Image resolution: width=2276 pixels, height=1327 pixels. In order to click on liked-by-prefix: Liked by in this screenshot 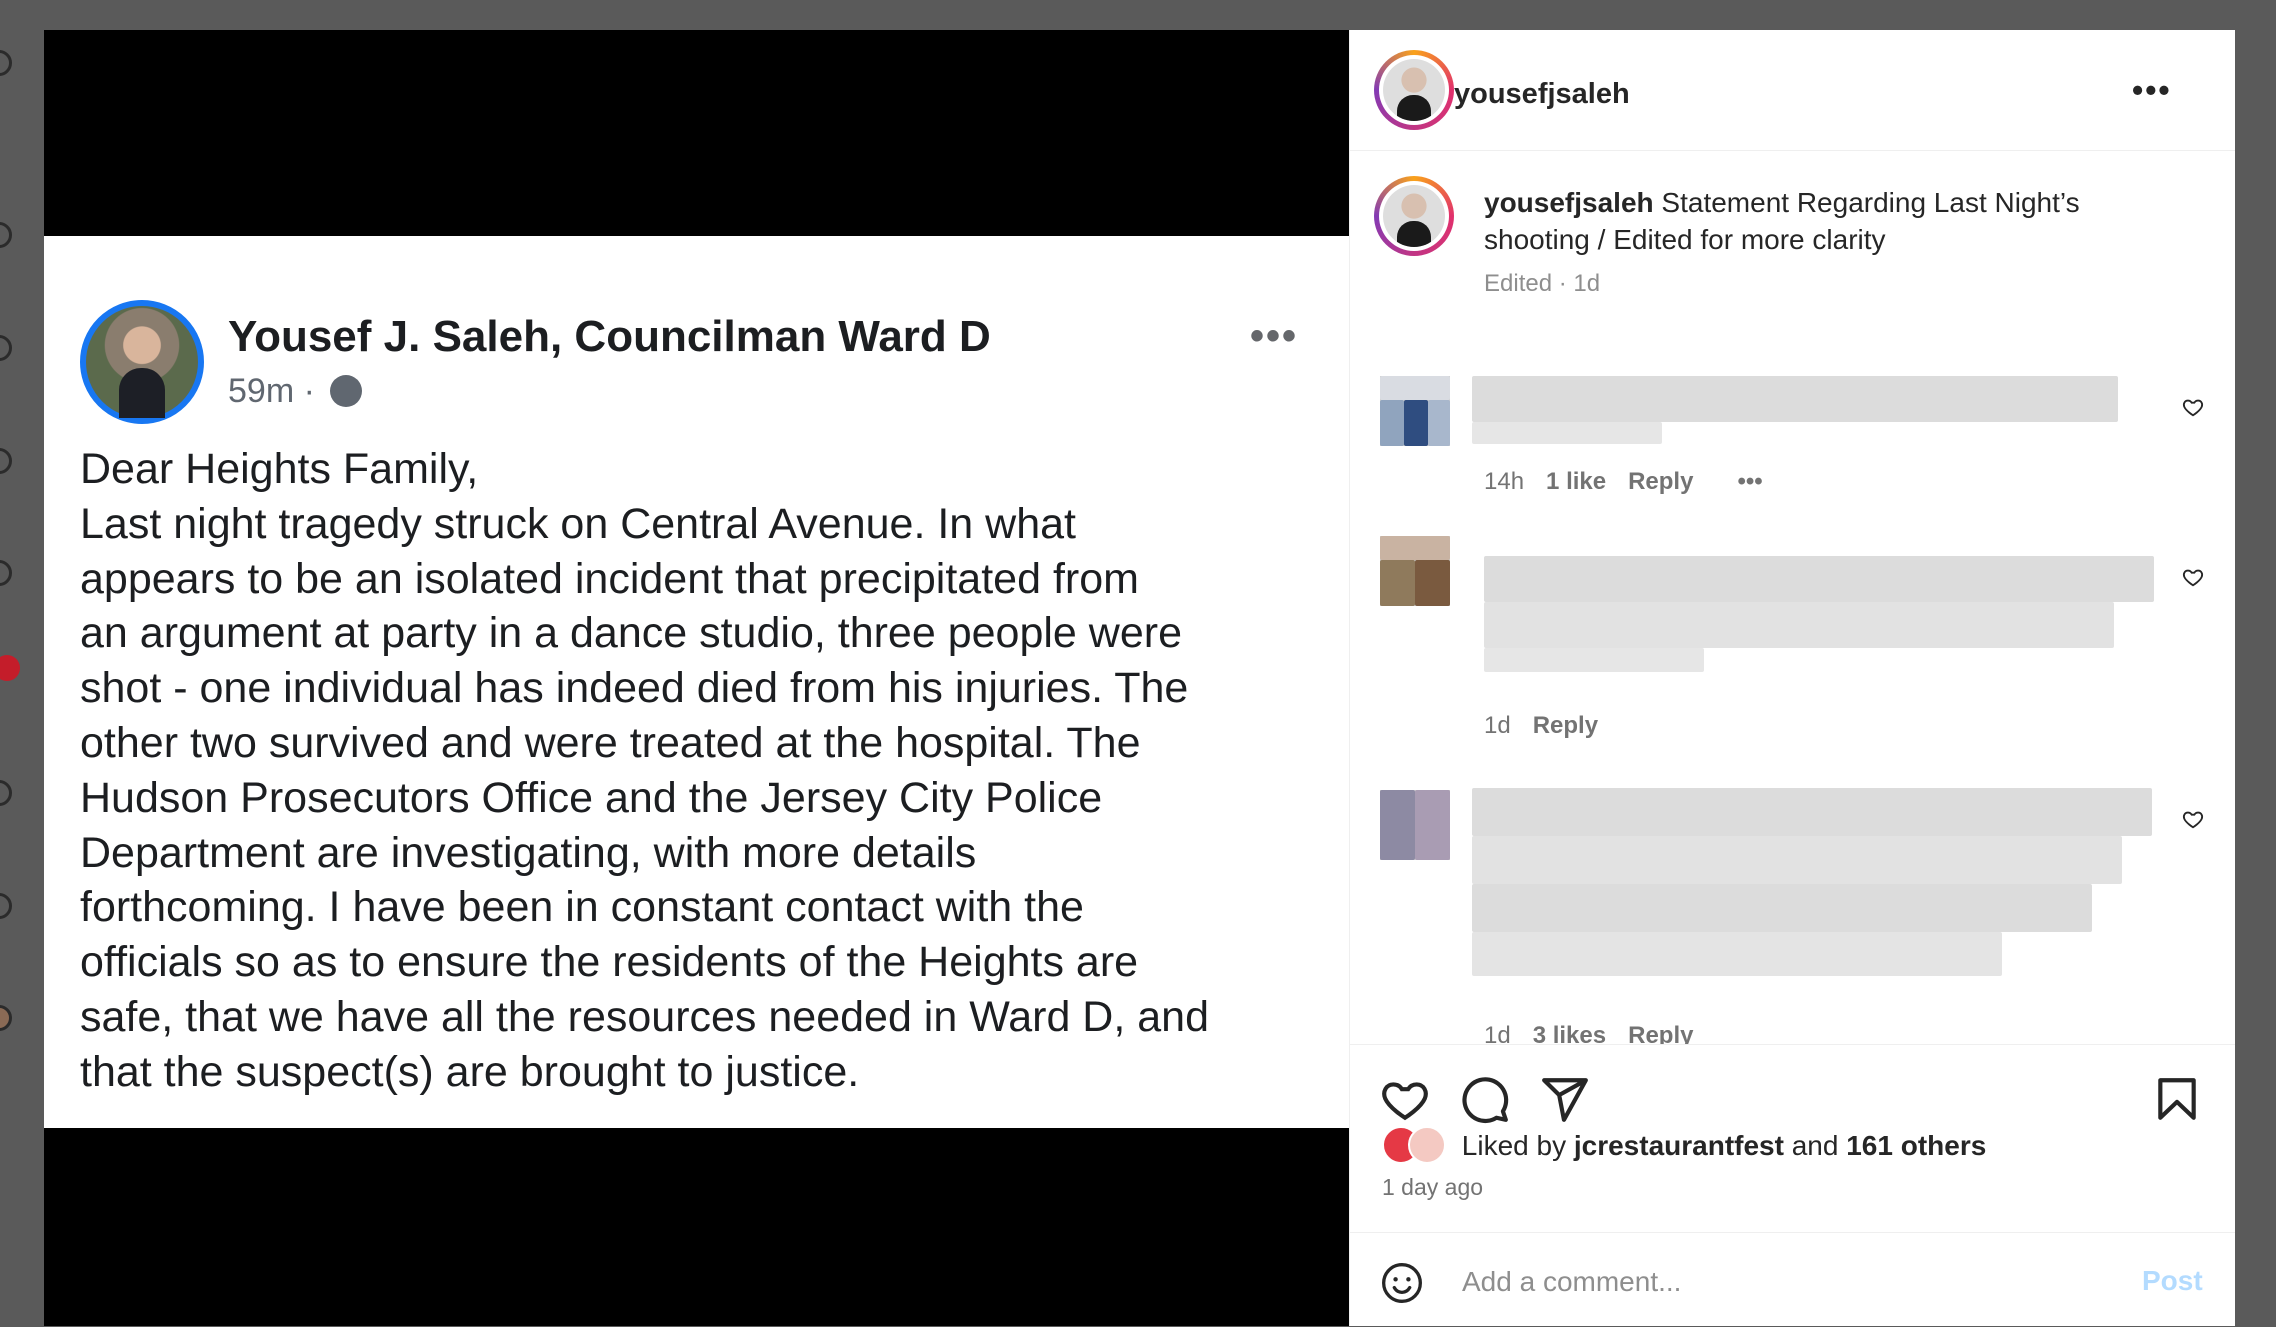, I will do `click(1514, 1145)`.